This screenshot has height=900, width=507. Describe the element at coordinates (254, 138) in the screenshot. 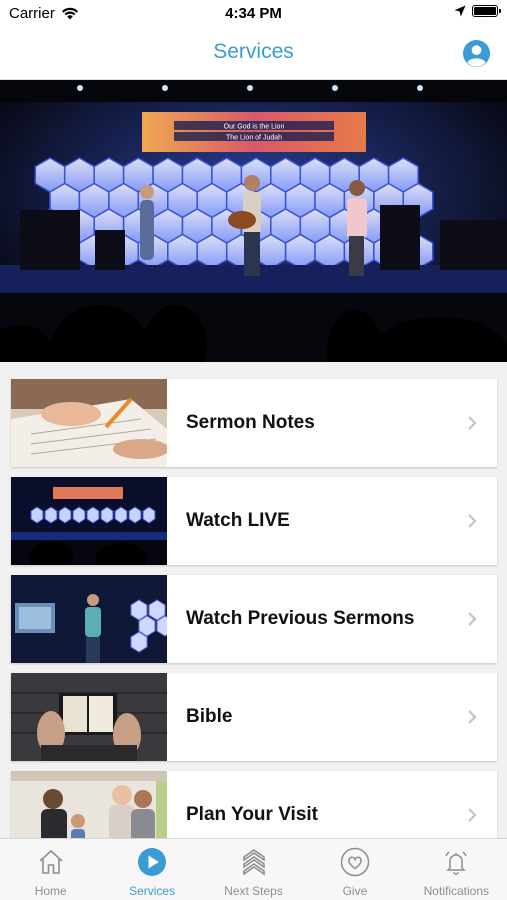

I see `screen-line-2: The Lion of Judah` at that location.